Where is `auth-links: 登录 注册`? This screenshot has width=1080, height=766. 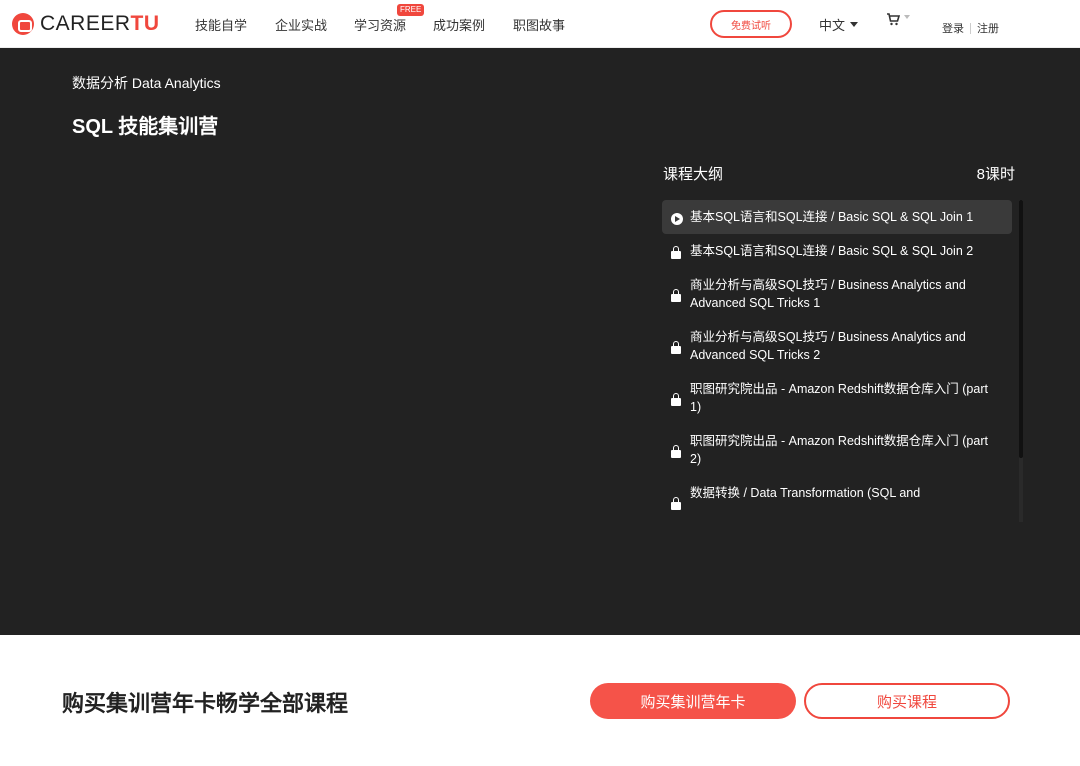 auth-links: 登录 注册 is located at coordinates (970, 28).